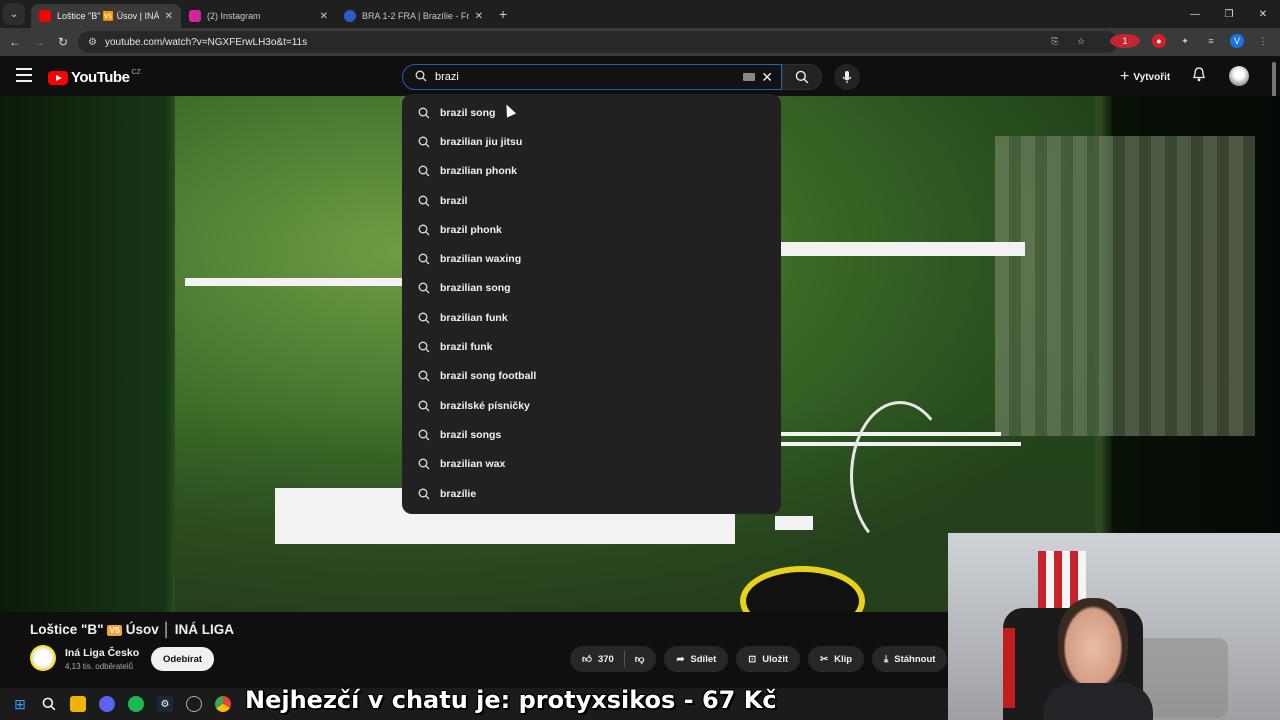 This screenshot has width=1280, height=720. What do you see at coordinates (107, 704) in the screenshot?
I see `discord-icon` at bounding box center [107, 704].